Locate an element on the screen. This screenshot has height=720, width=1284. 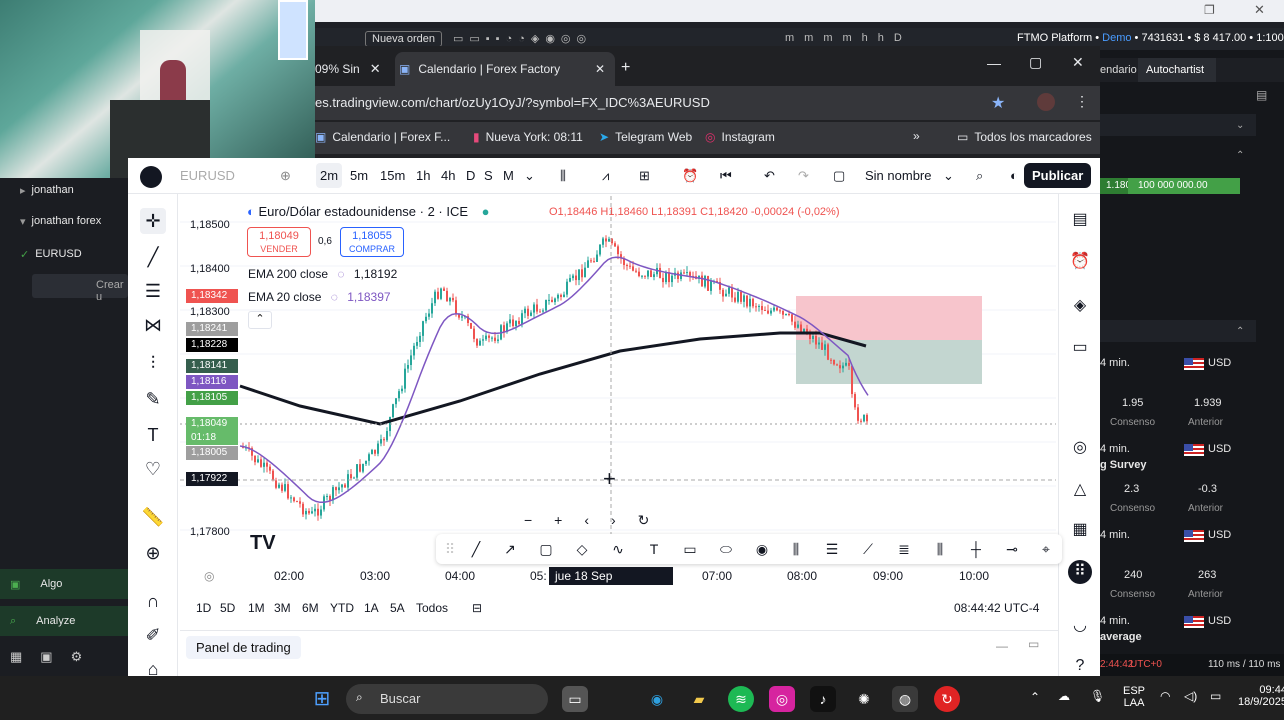
tiktok-icon: ♪ is located at coordinates (823, 699).